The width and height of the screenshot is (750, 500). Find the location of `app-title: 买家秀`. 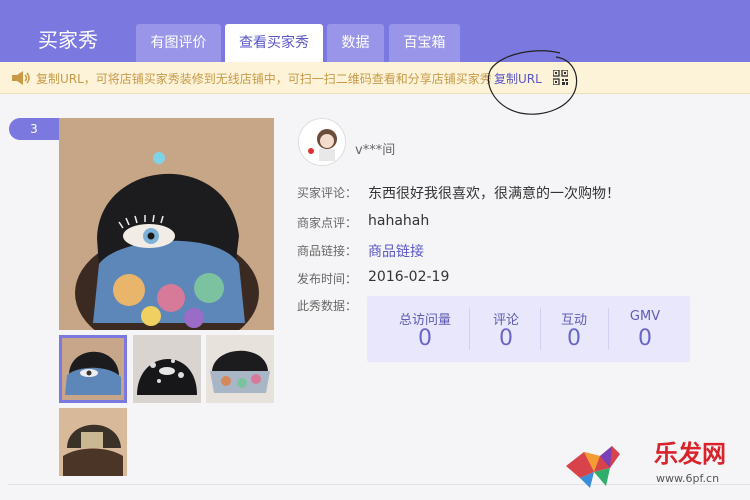

app-title: 买家秀 is located at coordinates (68, 40).